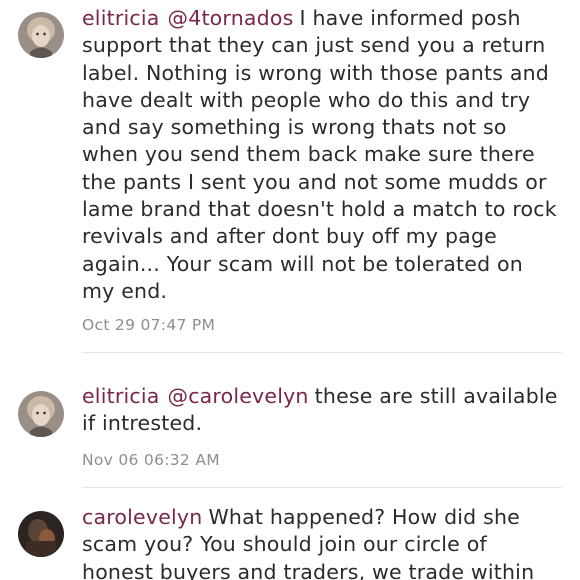 The image size is (580, 580). I want to click on comment-username: carolevelyn, so click(142, 517).